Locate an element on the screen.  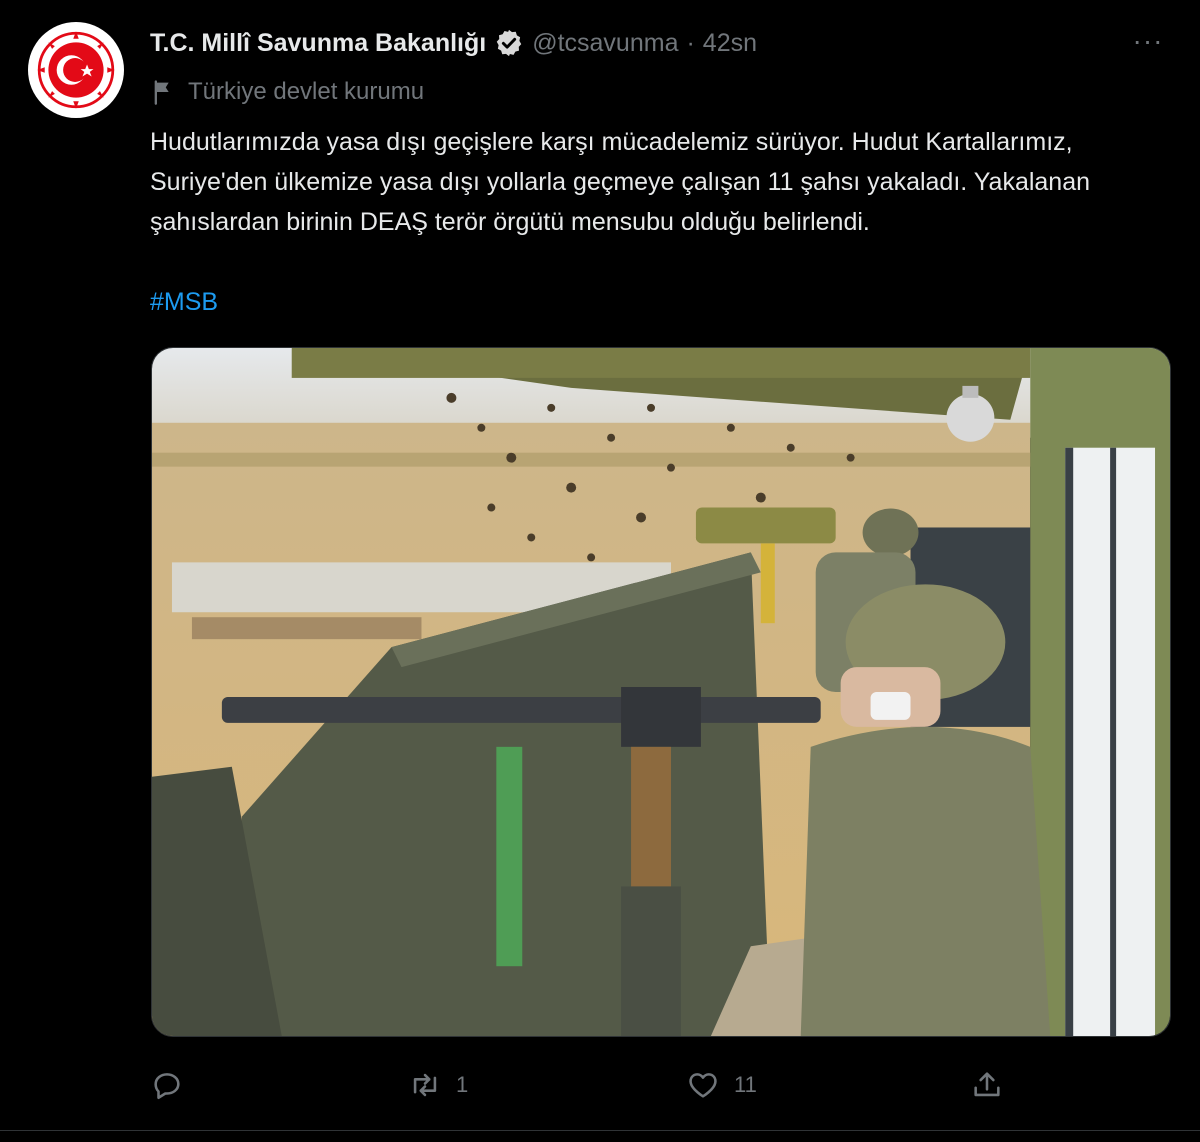
avatar is located at coordinates (76, 70).